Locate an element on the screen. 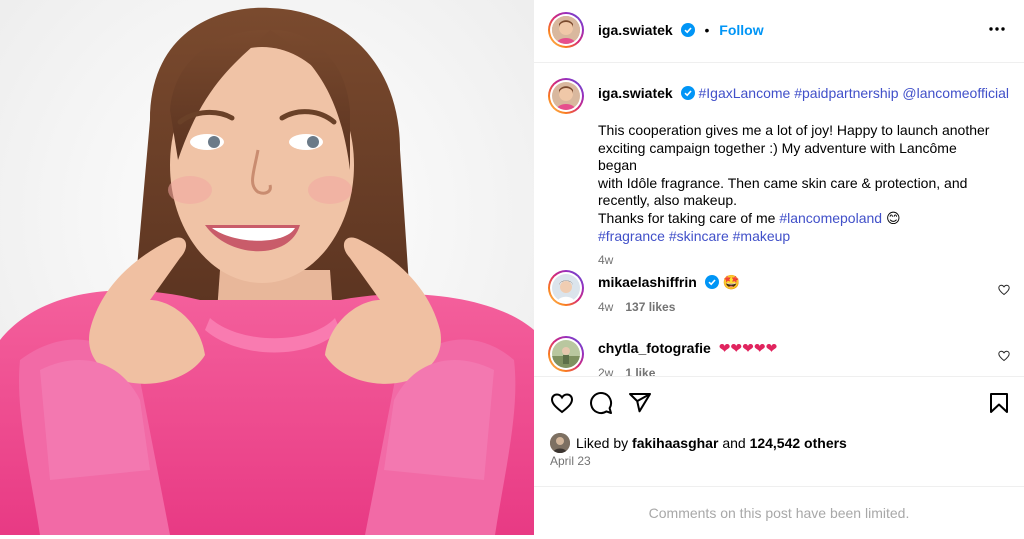 Image resolution: width=1024 pixels, height=539 pixels. share-icon is located at coordinates (640, 403).